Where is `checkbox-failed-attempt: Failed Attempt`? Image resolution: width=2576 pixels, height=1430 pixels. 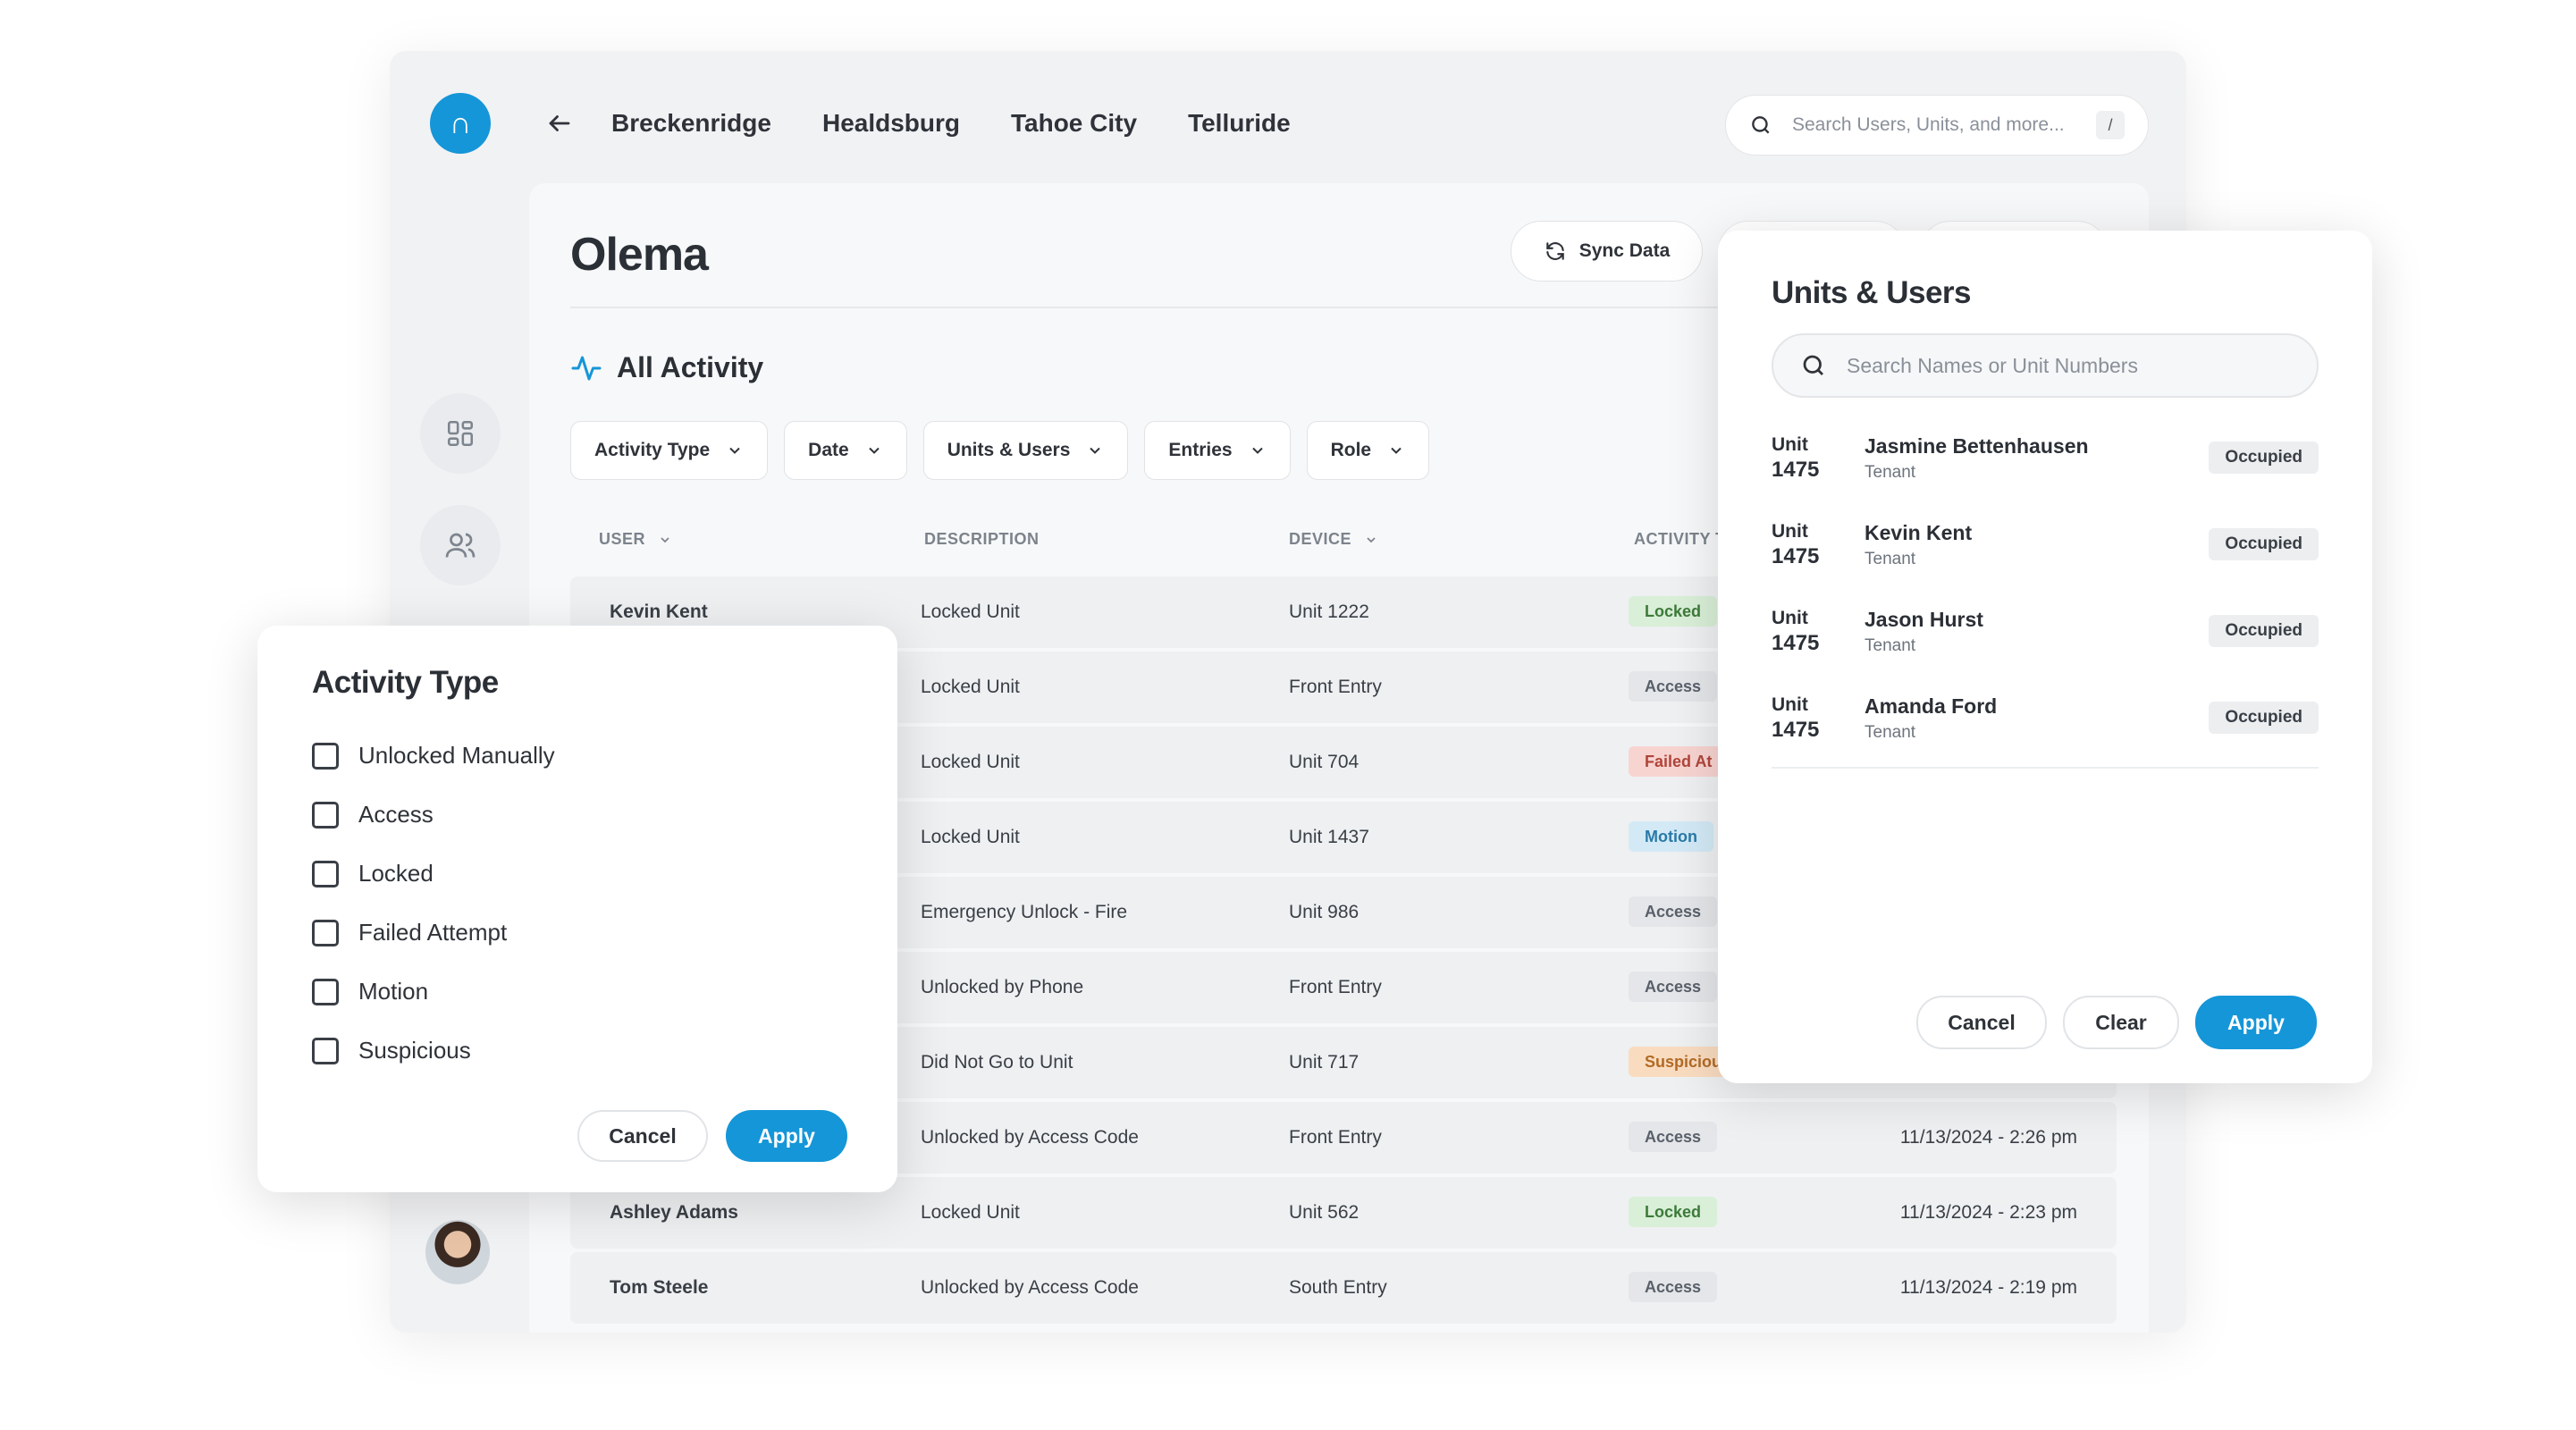 checkbox-failed-attempt: Failed Attempt is located at coordinates (410, 933).